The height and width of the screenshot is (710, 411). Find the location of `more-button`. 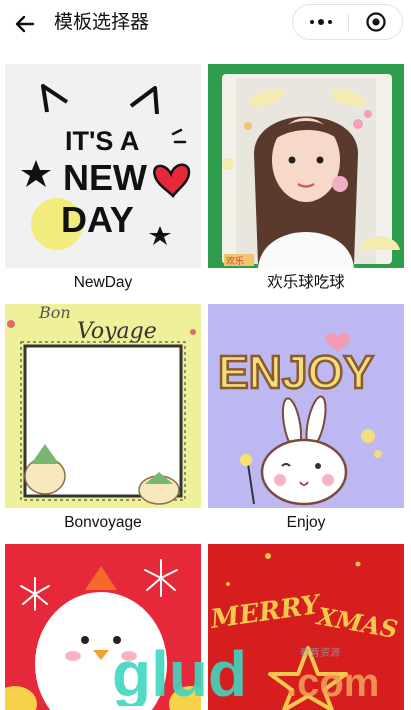

more-button is located at coordinates (320, 22).